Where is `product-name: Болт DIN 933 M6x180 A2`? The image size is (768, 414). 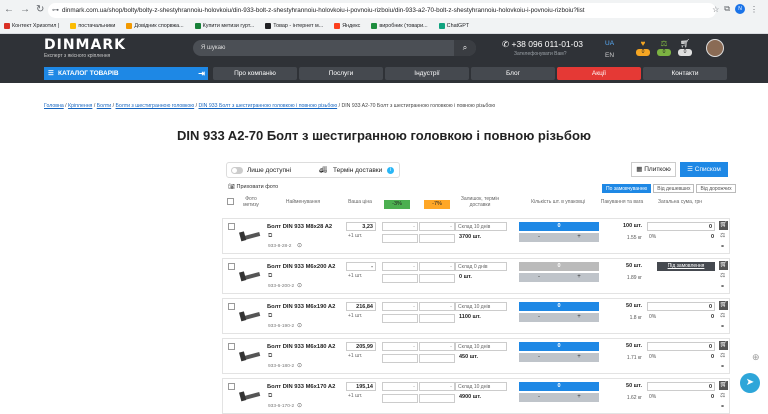 product-name: Болт DIN 933 M6x180 A2 is located at coordinates (301, 347).